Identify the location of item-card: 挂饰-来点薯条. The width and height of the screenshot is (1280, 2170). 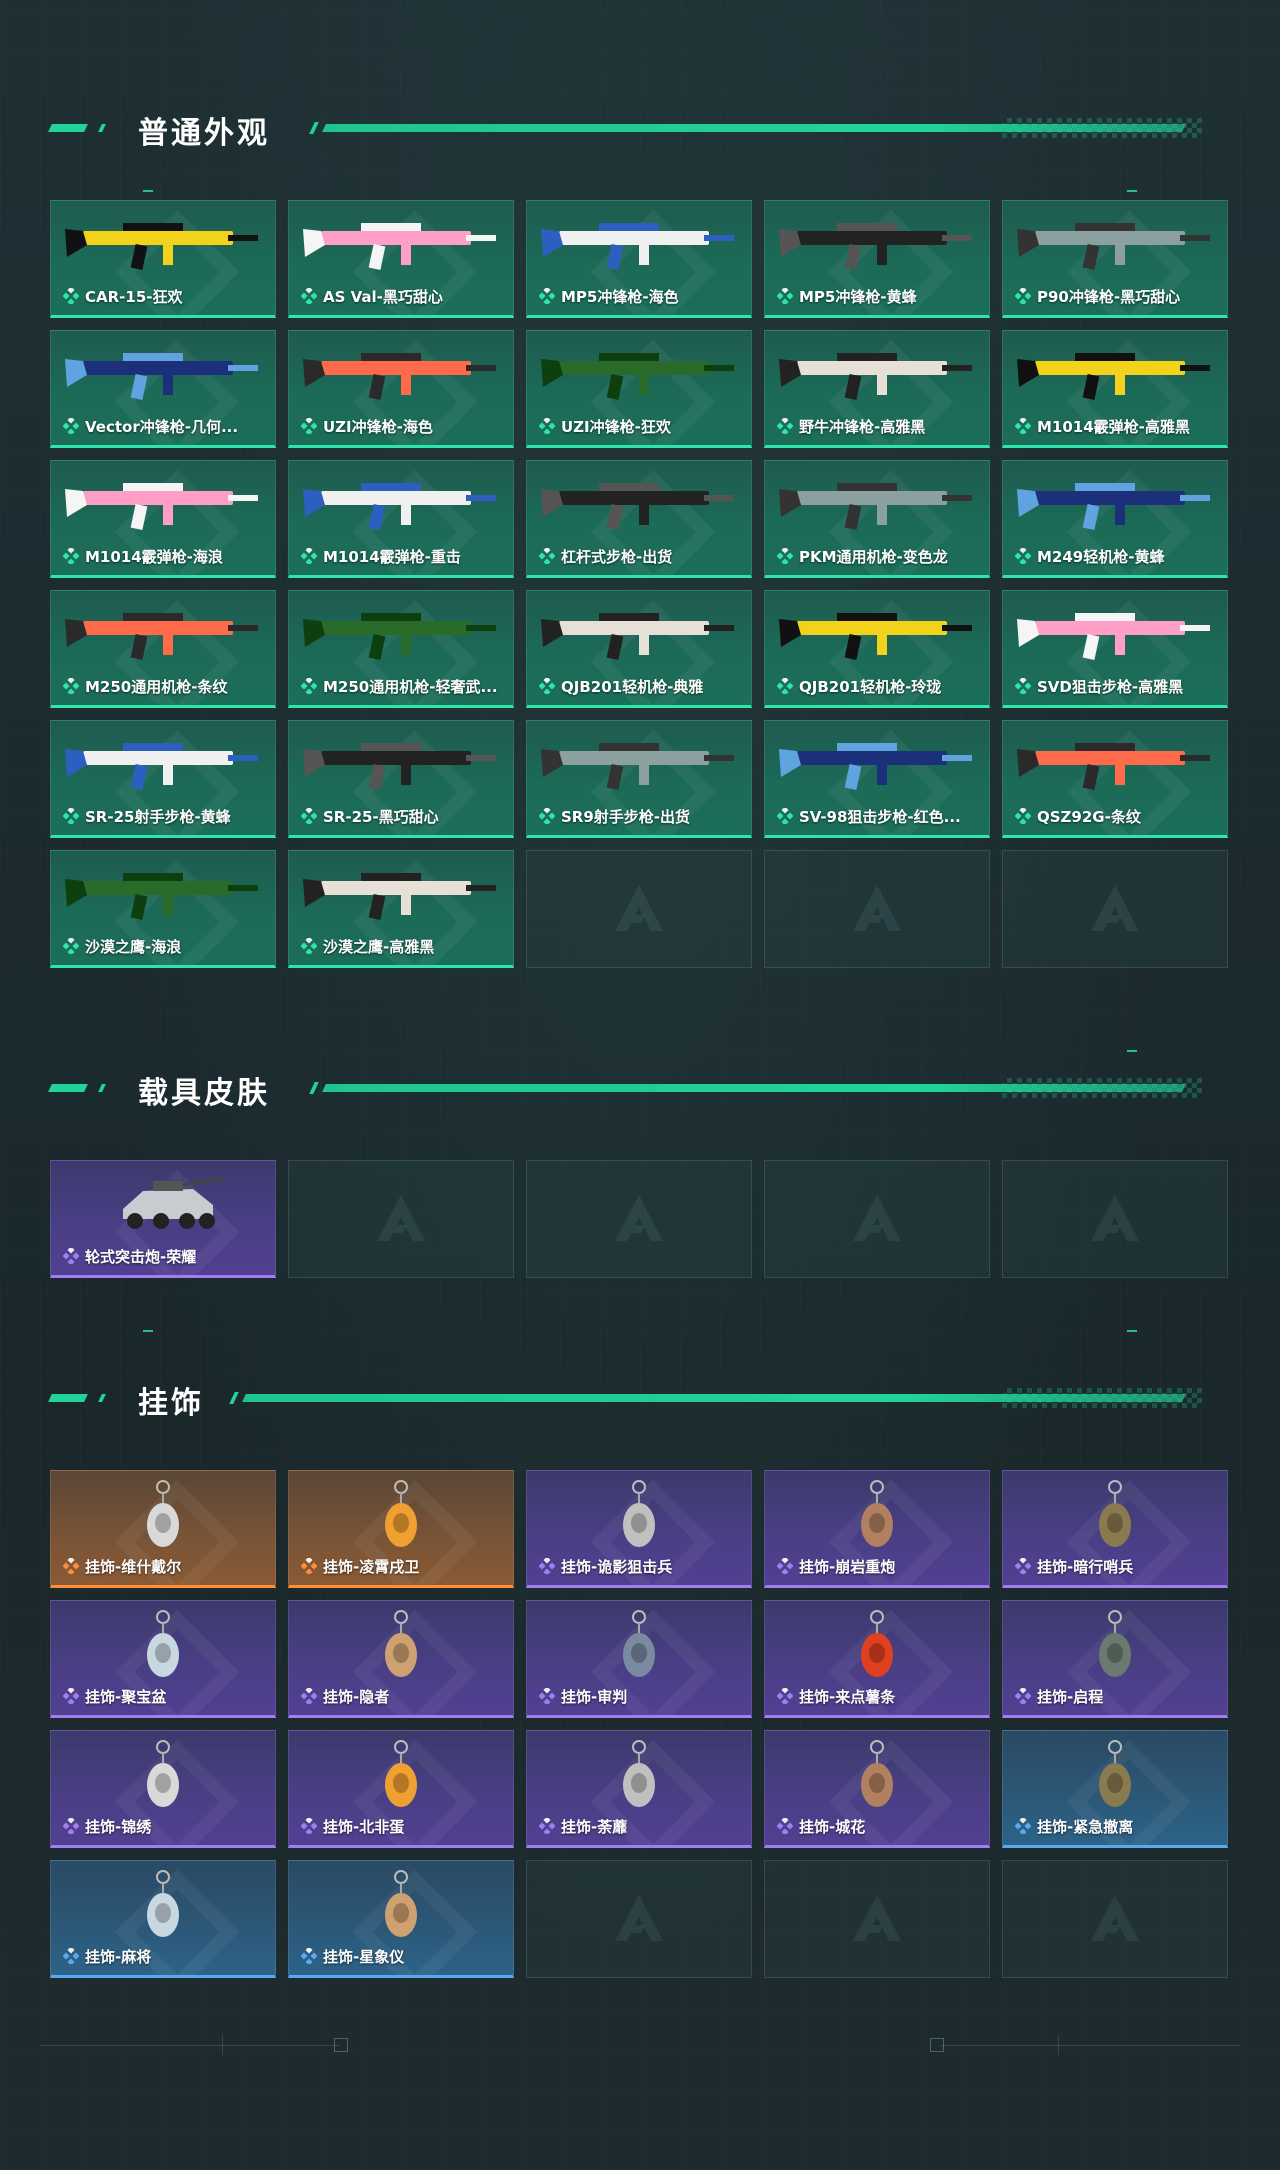
(877, 1659).